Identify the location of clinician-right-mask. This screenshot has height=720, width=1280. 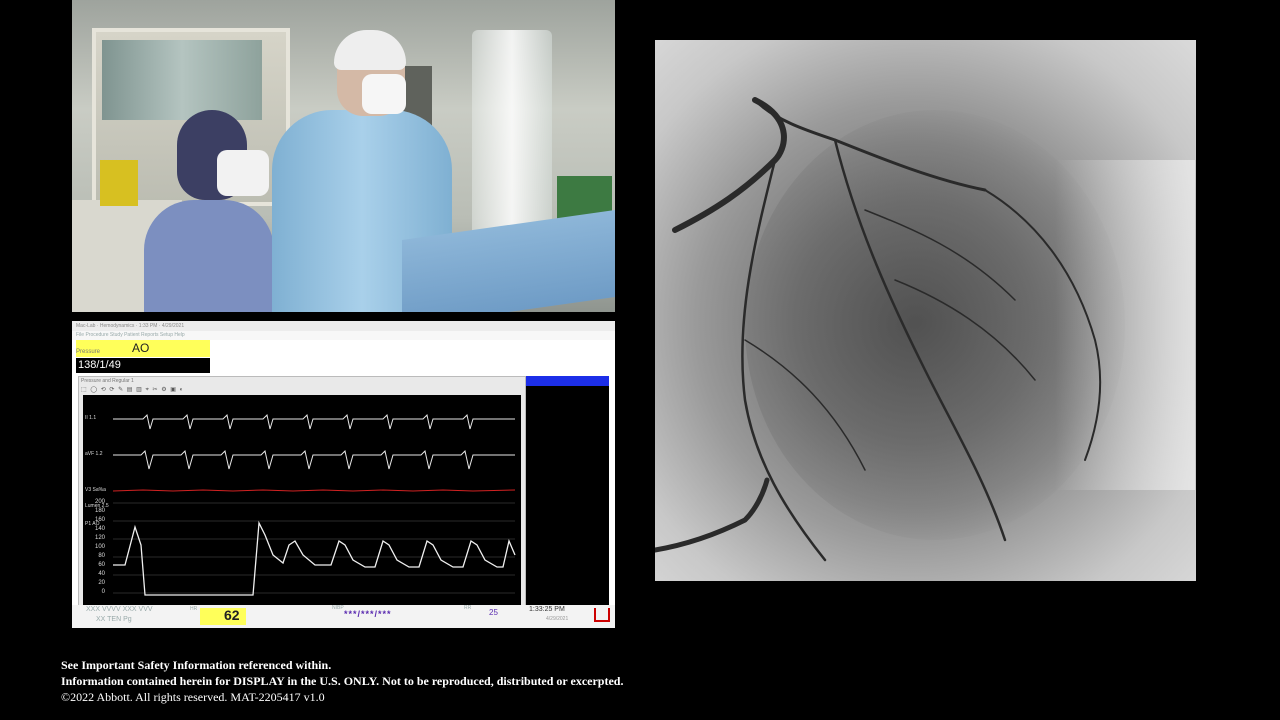
(384, 94).